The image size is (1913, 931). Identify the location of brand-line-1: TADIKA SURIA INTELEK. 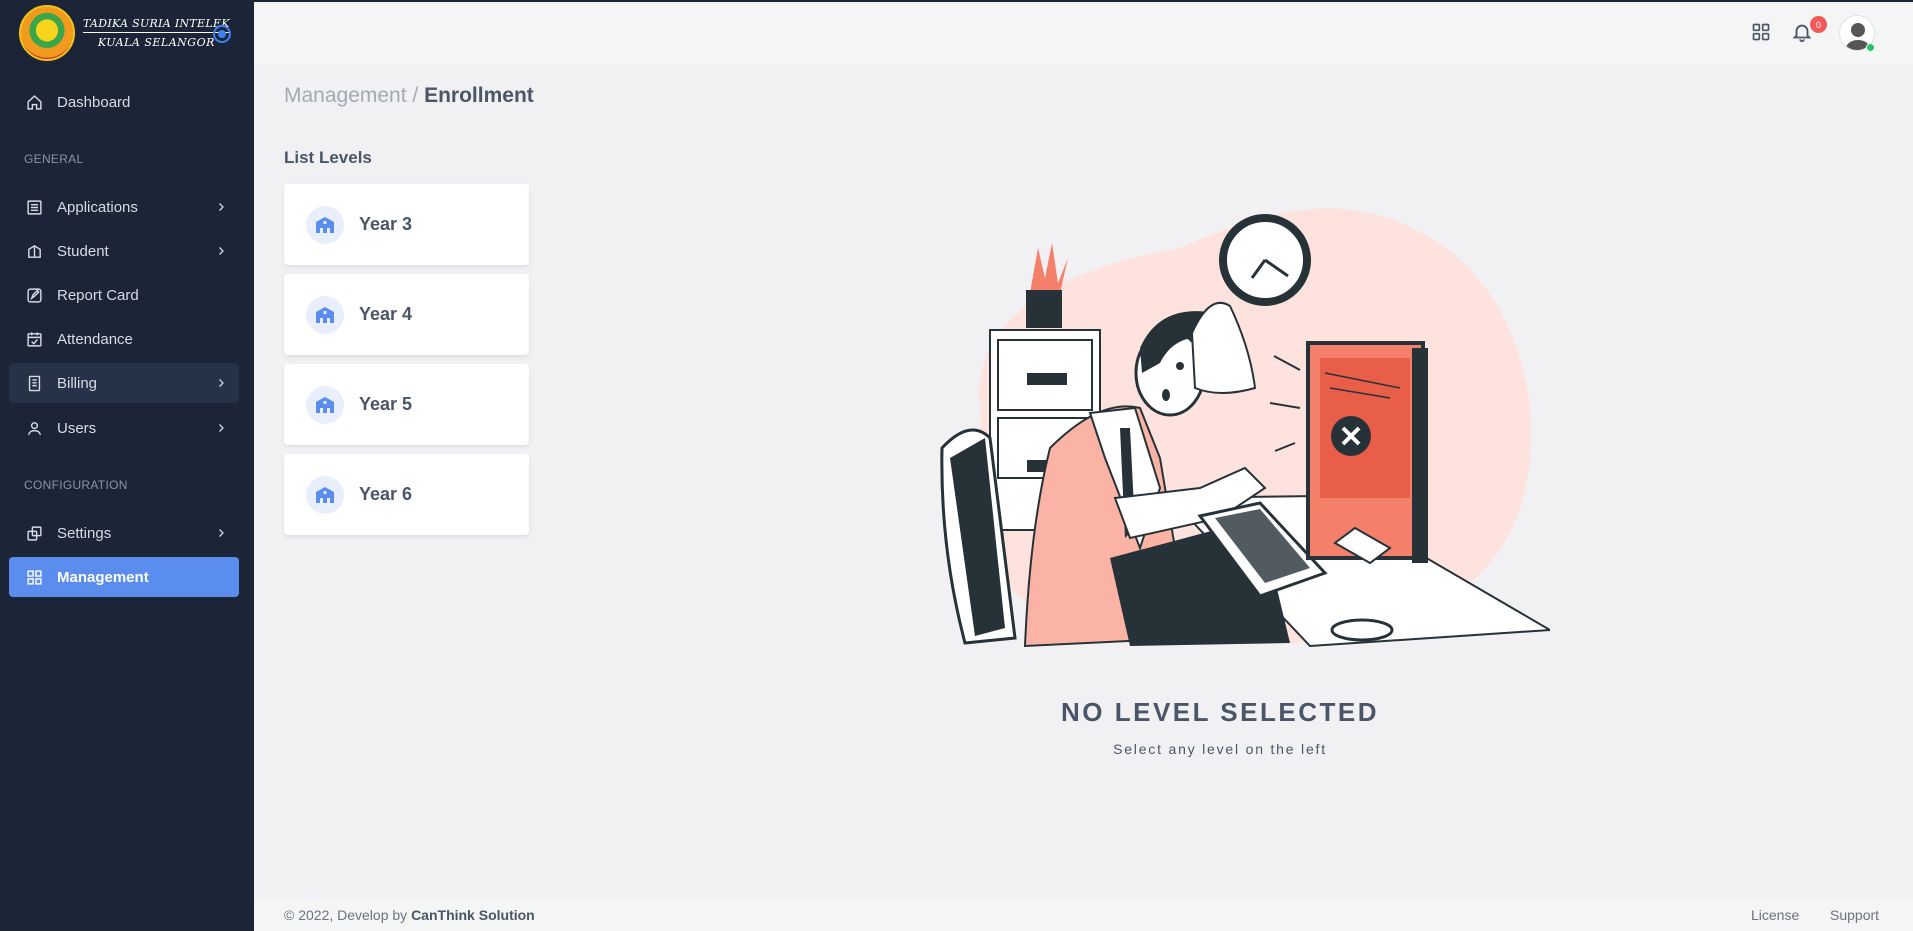
(156, 25).